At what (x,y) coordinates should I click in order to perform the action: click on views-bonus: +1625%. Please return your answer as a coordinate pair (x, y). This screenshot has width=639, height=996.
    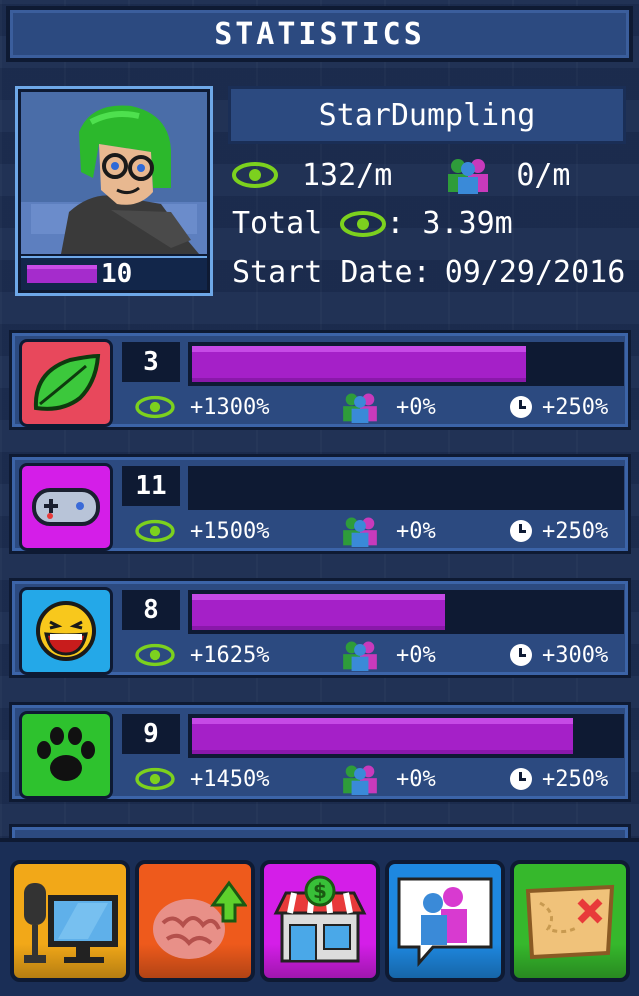
    Looking at the image, I should click on (230, 655).